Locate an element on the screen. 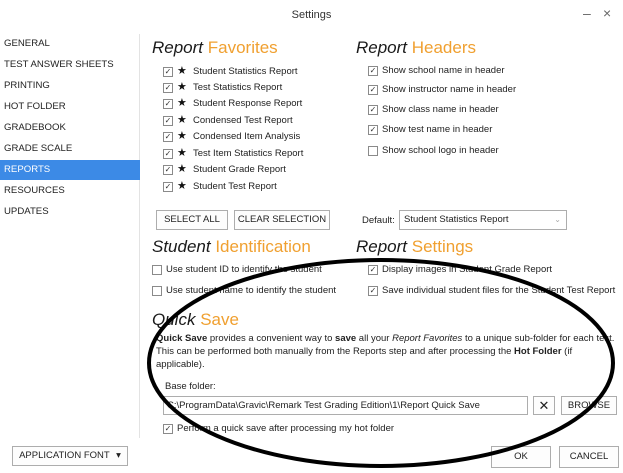 The image size is (623, 473). sidebar-item-gradebook: GRADEBOOK is located at coordinates (70, 128).